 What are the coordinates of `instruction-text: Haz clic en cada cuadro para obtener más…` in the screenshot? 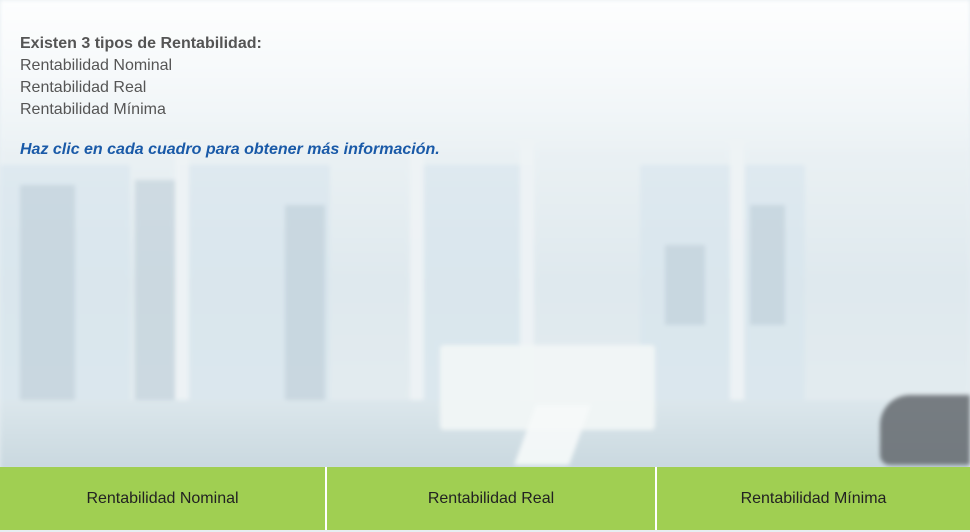 It's located at (230, 149).